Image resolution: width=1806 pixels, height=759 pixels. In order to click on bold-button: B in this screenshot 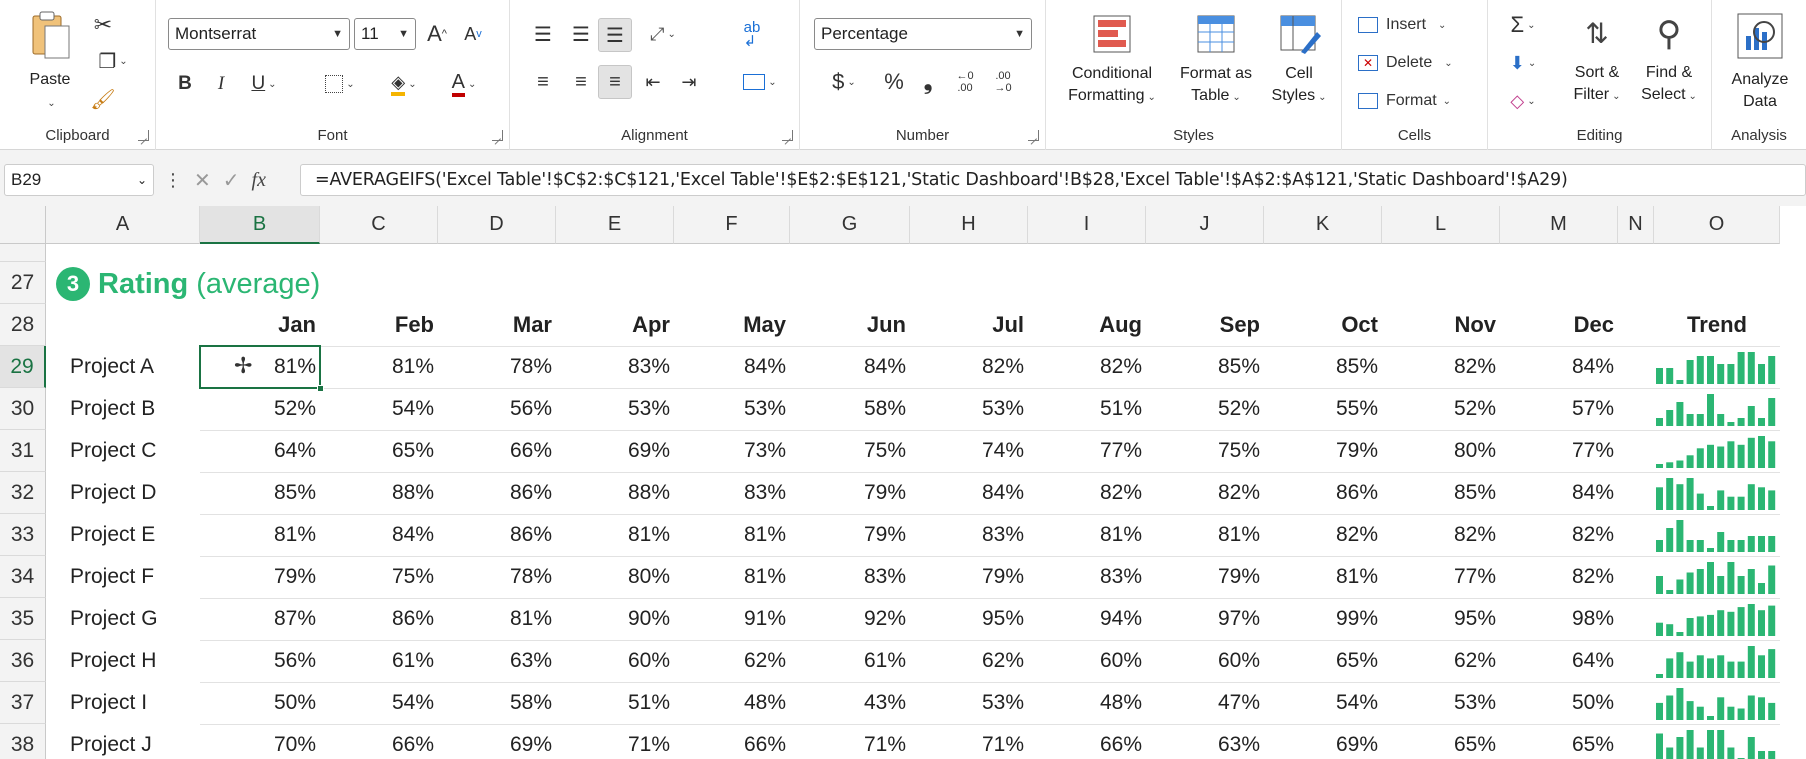, I will do `click(185, 84)`.